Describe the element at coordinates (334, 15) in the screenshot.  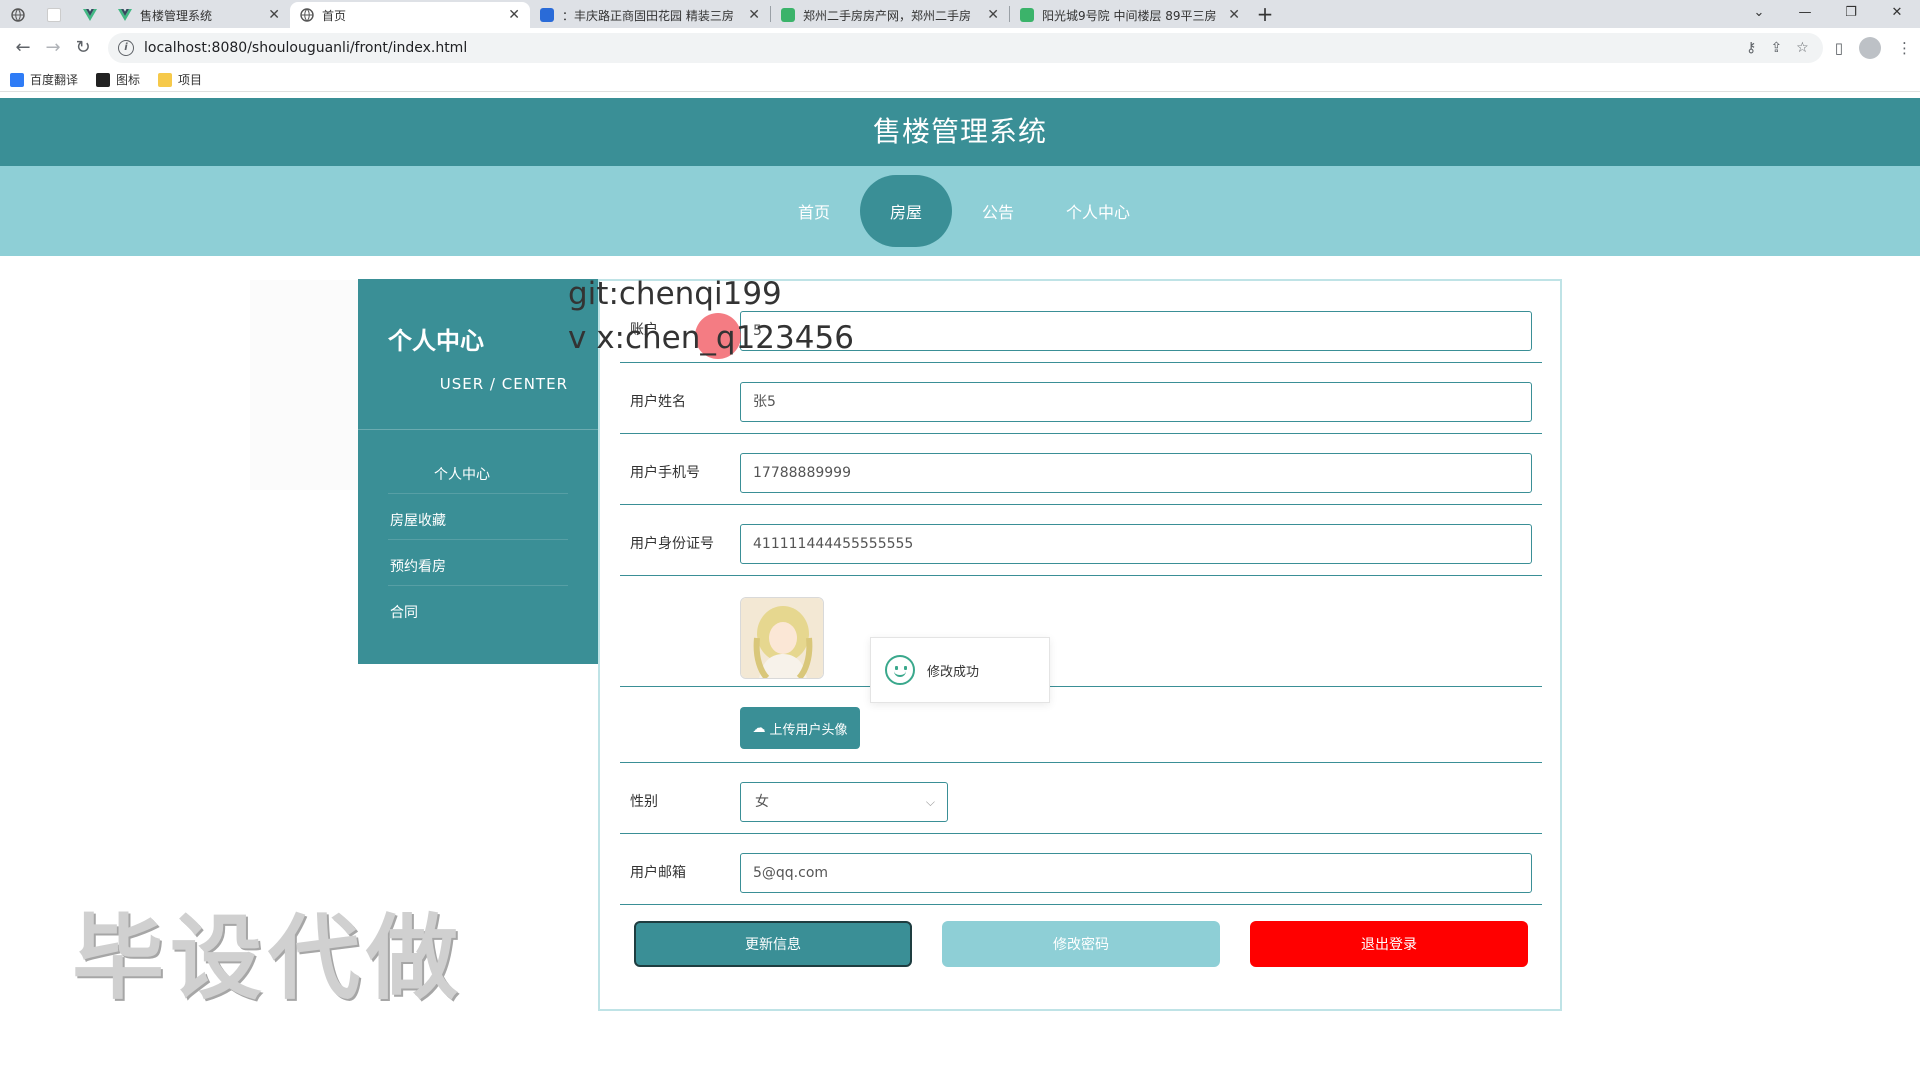
I see `tab-title: 首页` at that location.